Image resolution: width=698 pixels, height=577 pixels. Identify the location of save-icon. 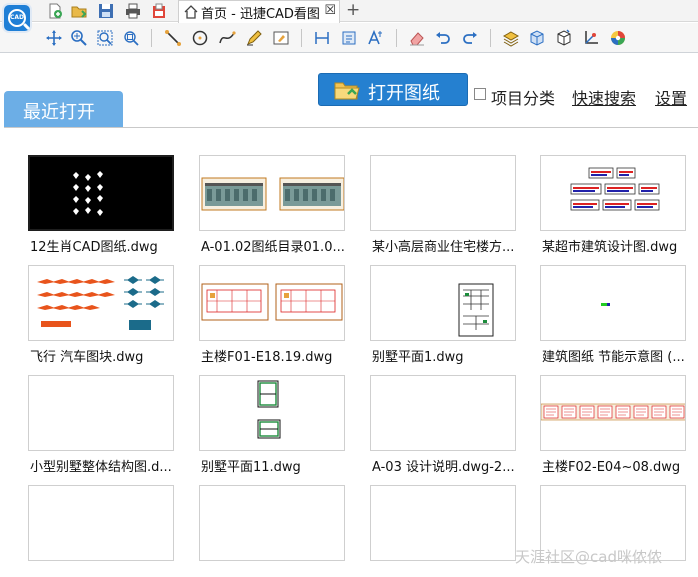
(106, 11).